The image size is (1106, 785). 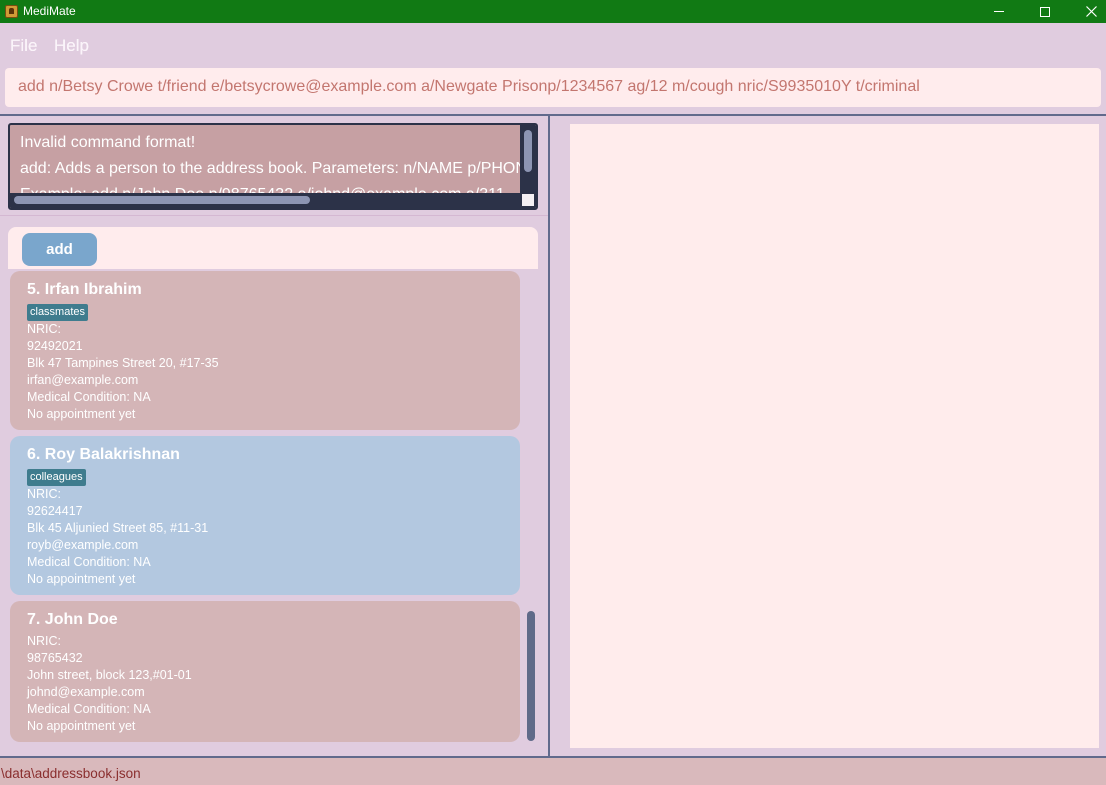 What do you see at coordinates (528, 200) in the screenshot?
I see `scrollbar-corner` at bounding box center [528, 200].